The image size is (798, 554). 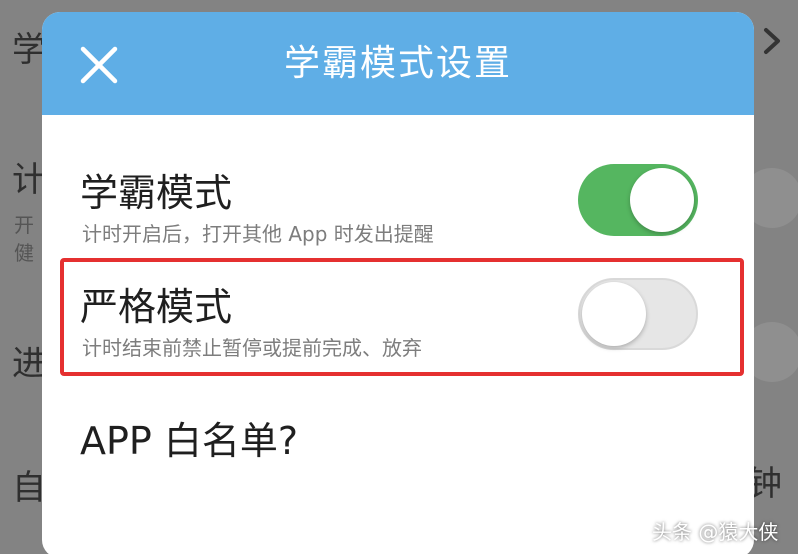 What do you see at coordinates (258, 234) in the screenshot?
I see `setting-description: 计时开启后，打开其他 App 时发出提醒` at bounding box center [258, 234].